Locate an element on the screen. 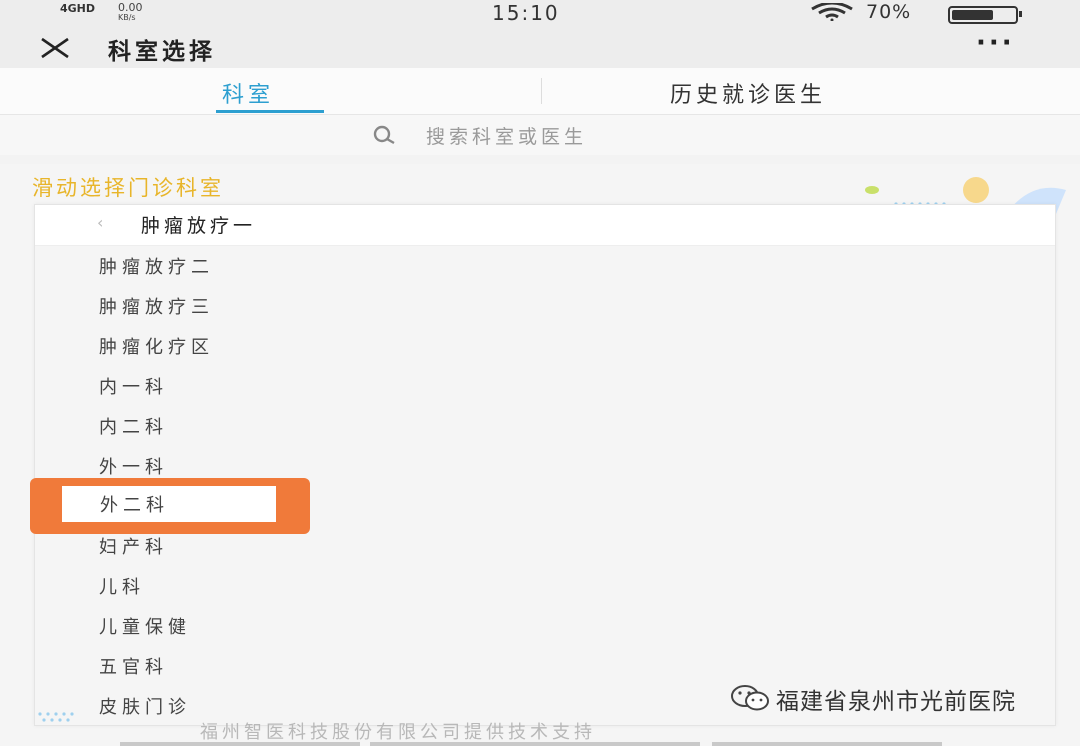 This screenshot has height=746, width=1080. battery-icon is located at coordinates (985, 15).